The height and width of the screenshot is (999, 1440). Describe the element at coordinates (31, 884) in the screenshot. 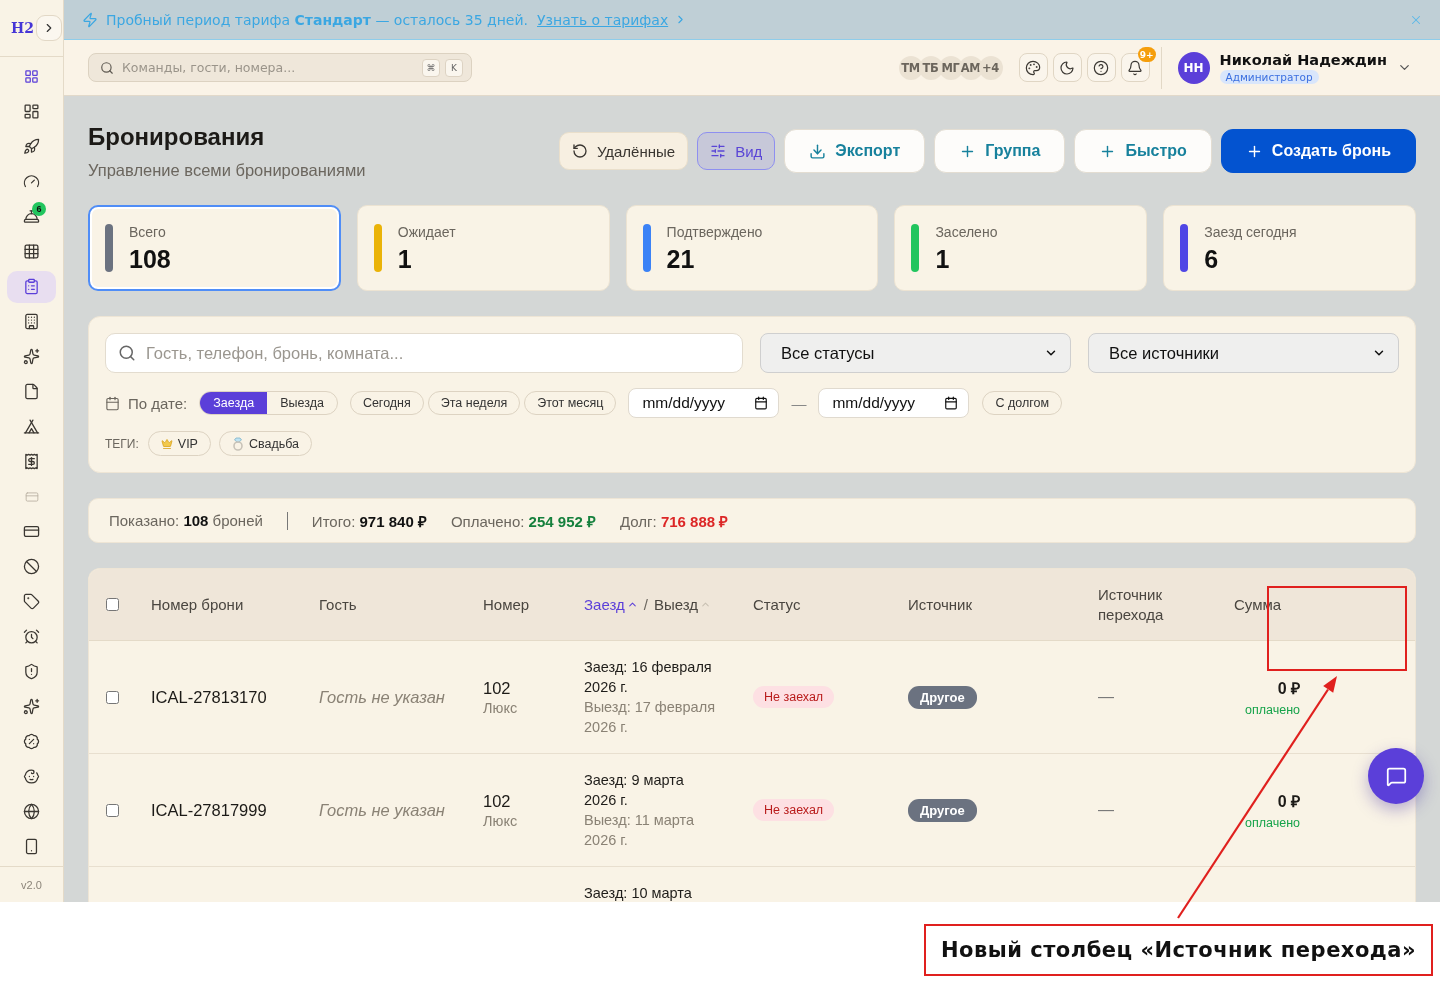

I see `version-label: v2.0` at that location.